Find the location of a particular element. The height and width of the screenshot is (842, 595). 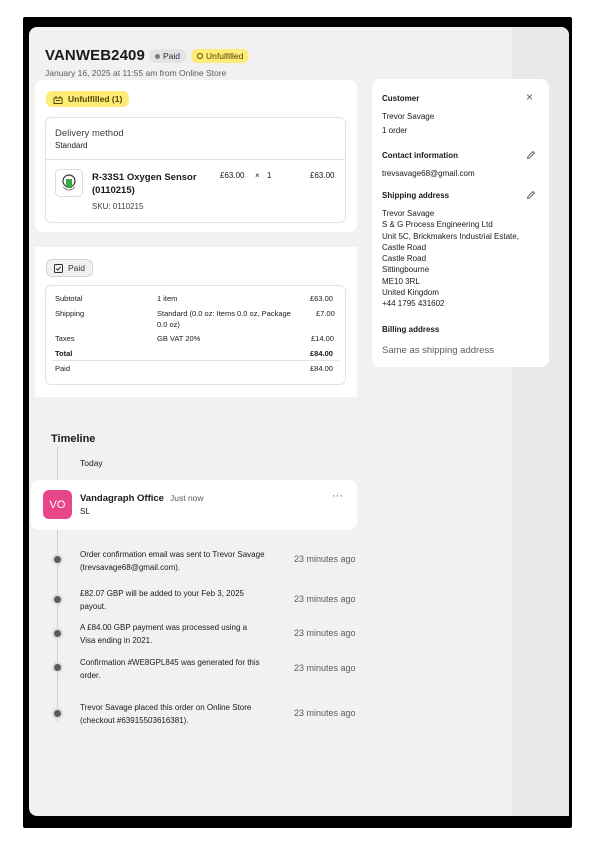

package-icon is located at coordinates (58, 99).